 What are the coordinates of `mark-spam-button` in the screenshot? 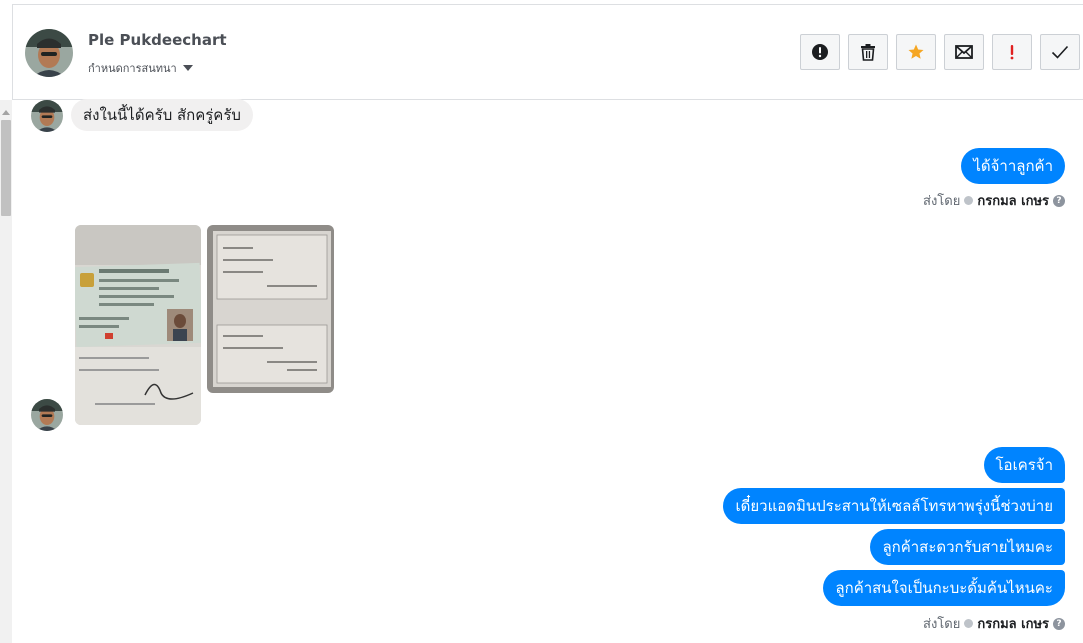 It's located at (820, 52).